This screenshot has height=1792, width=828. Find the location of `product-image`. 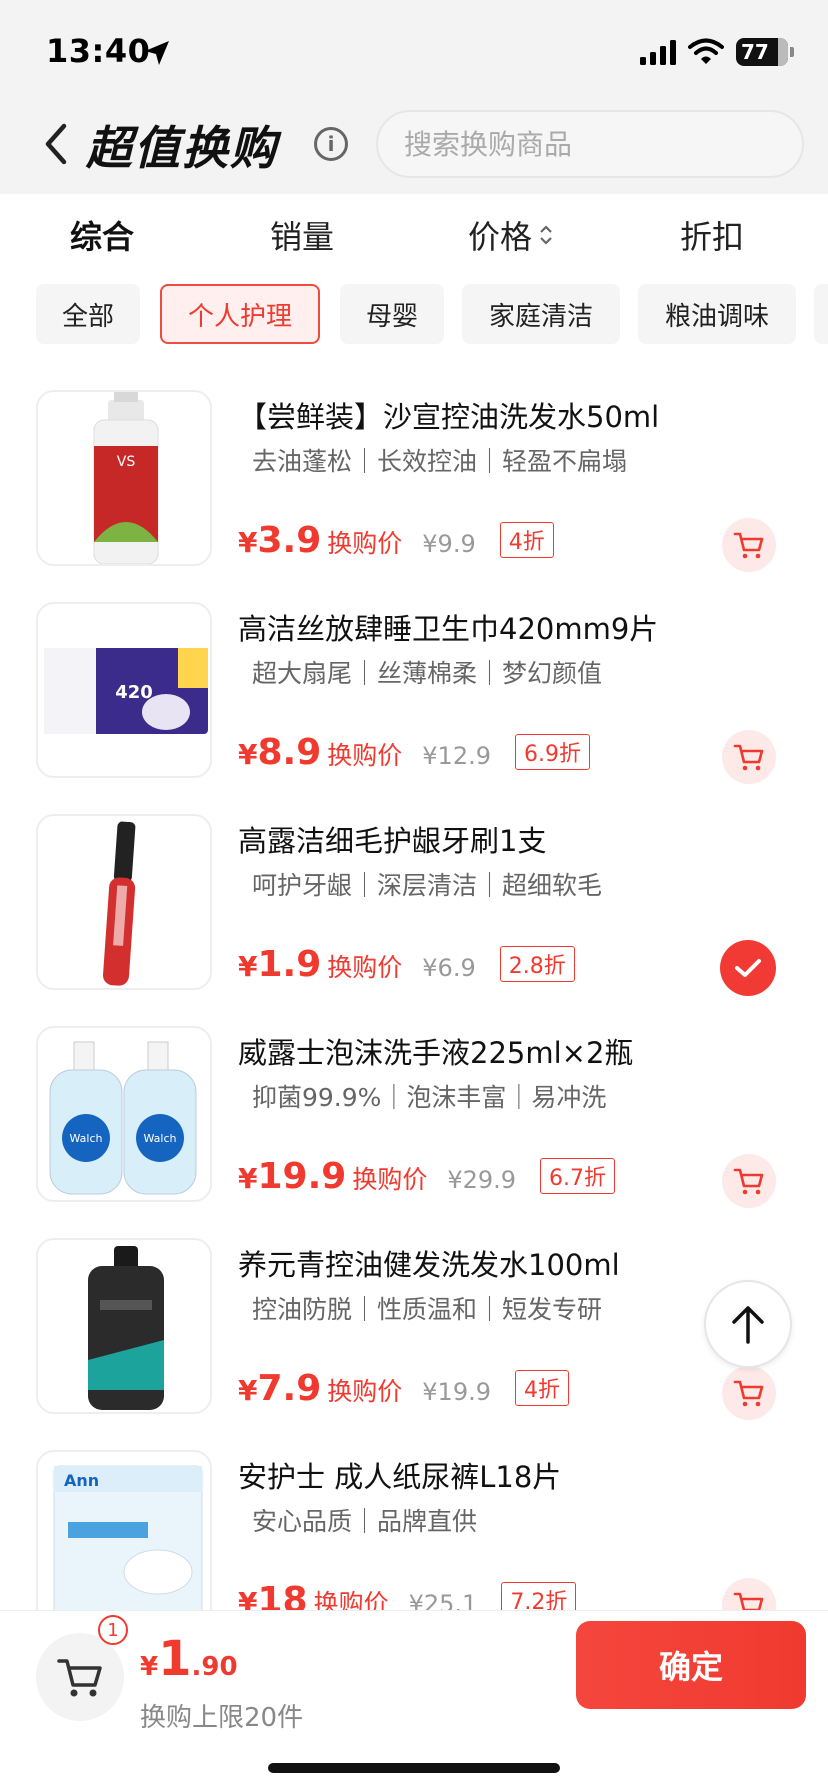

product-image is located at coordinates (124, 1326).